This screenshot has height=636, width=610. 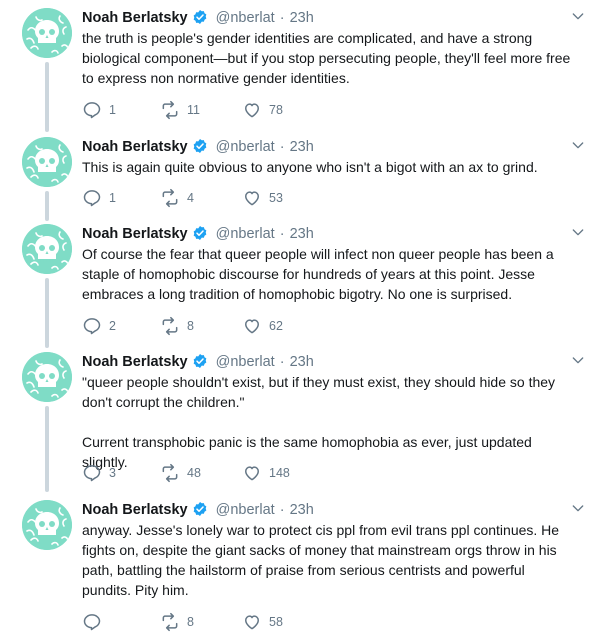 What do you see at coordinates (276, 326) in the screenshot?
I see `like-count: 62` at bounding box center [276, 326].